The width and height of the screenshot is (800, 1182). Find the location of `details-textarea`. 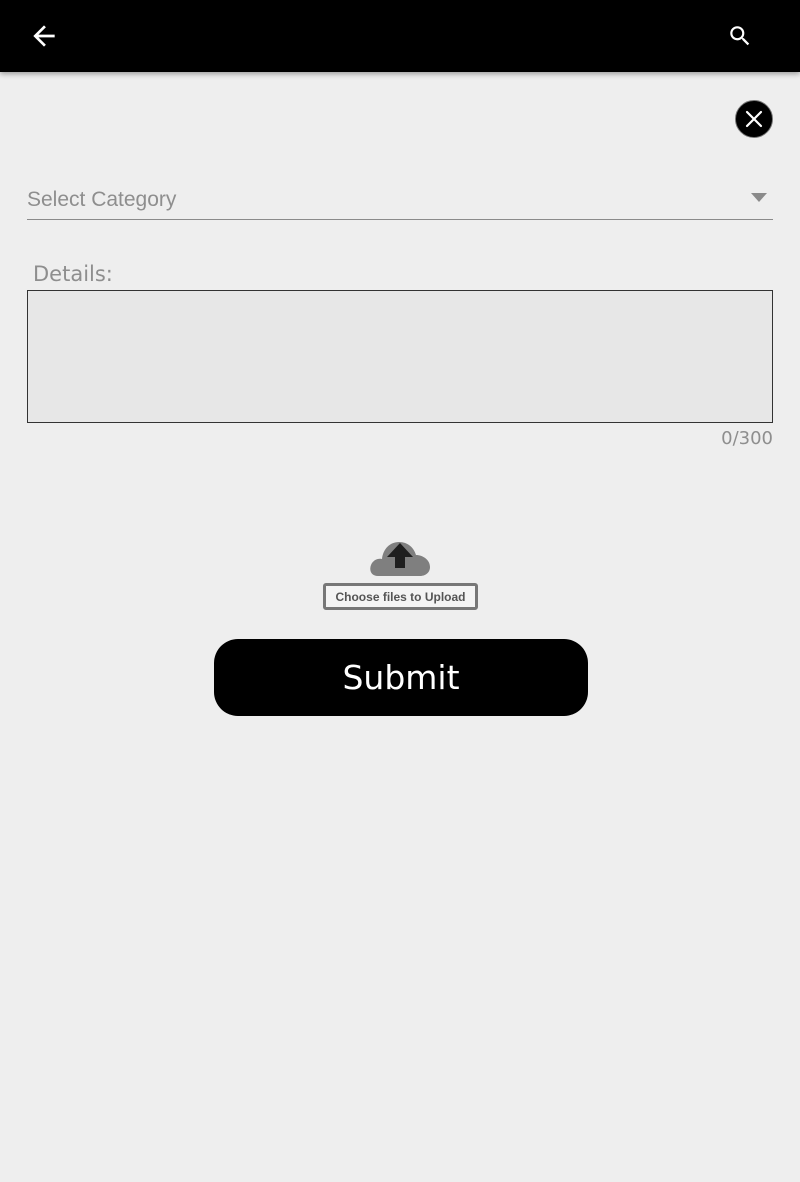

details-textarea is located at coordinates (400, 356).